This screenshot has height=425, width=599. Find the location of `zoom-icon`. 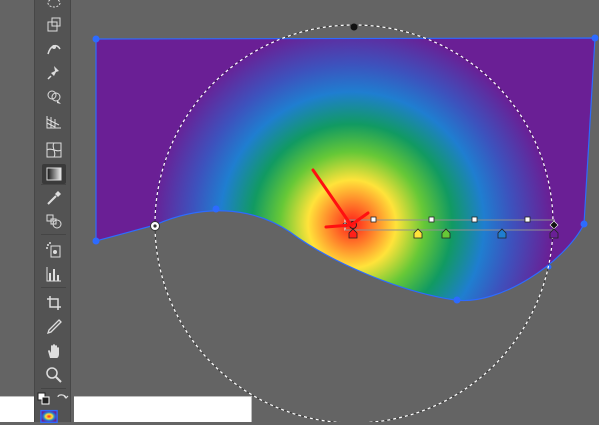

zoom-icon is located at coordinates (54, 375).